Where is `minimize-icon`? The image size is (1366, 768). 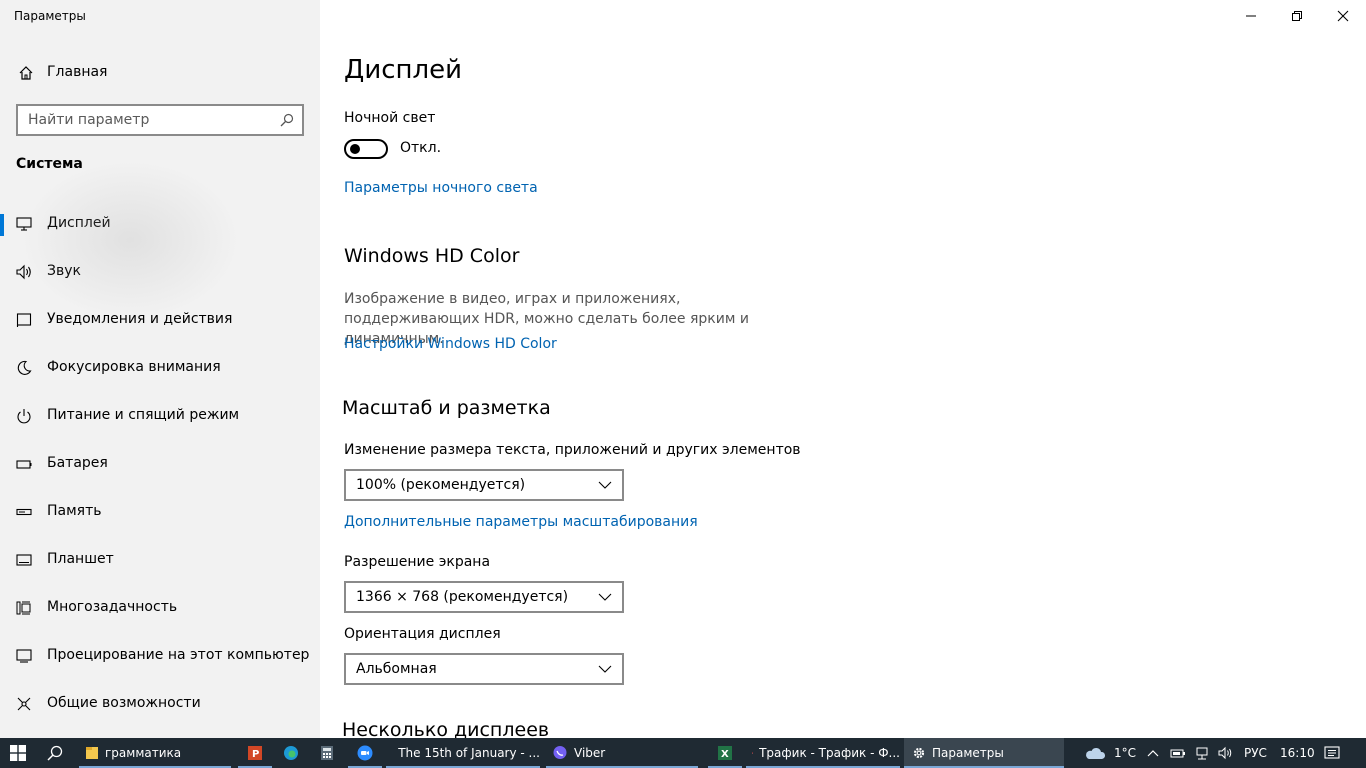 minimize-icon is located at coordinates (1251, 16).